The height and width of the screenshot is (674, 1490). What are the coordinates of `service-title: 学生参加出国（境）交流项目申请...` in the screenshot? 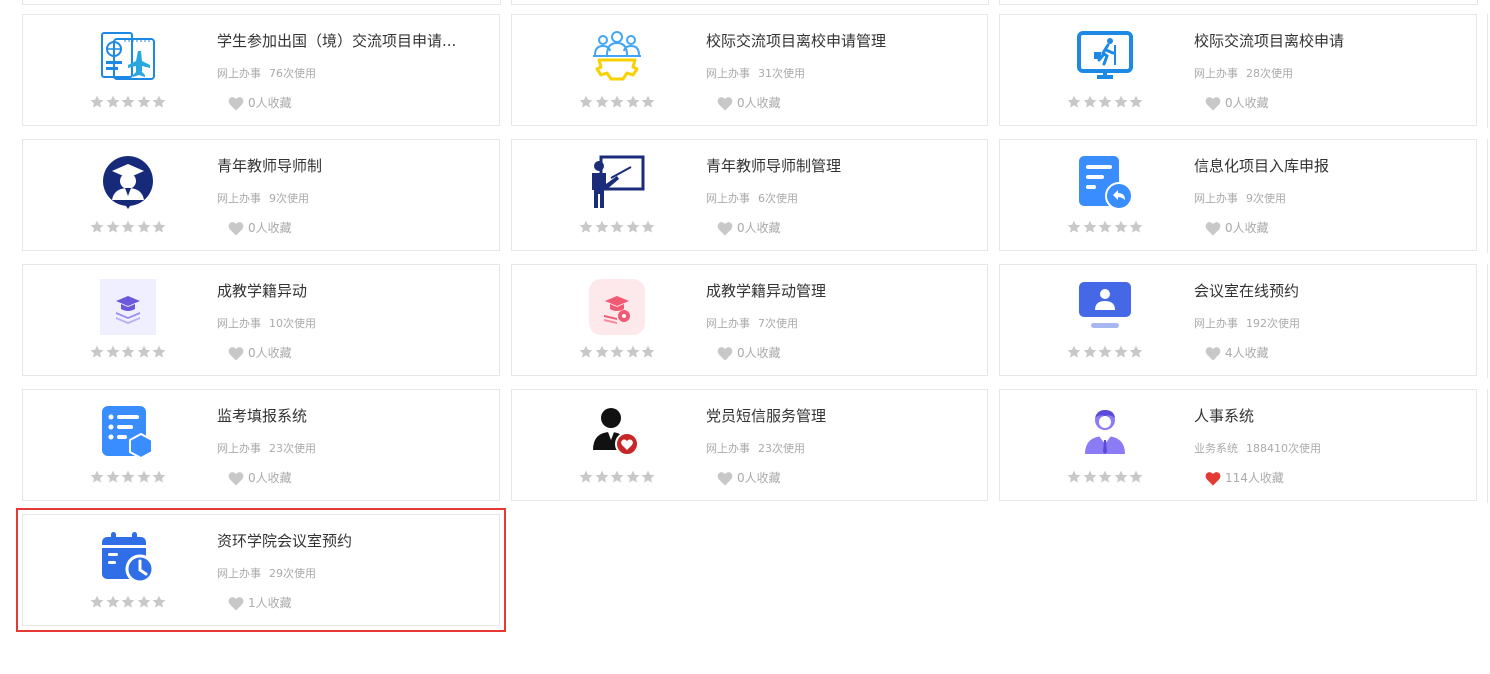 It's located at (349, 41).